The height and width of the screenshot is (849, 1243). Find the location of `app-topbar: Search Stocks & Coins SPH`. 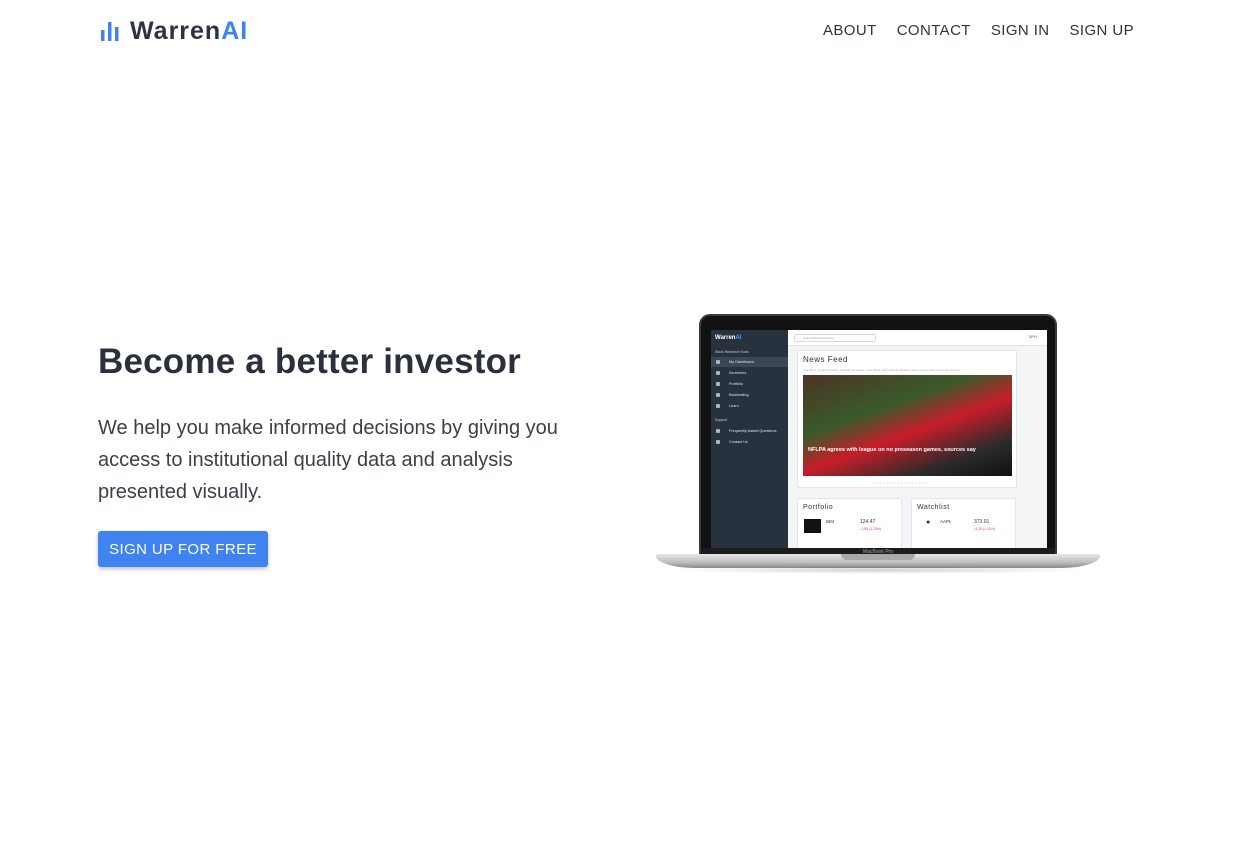

app-topbar: Search Stocks & Coins SPH is located at coordinates (917, 338).